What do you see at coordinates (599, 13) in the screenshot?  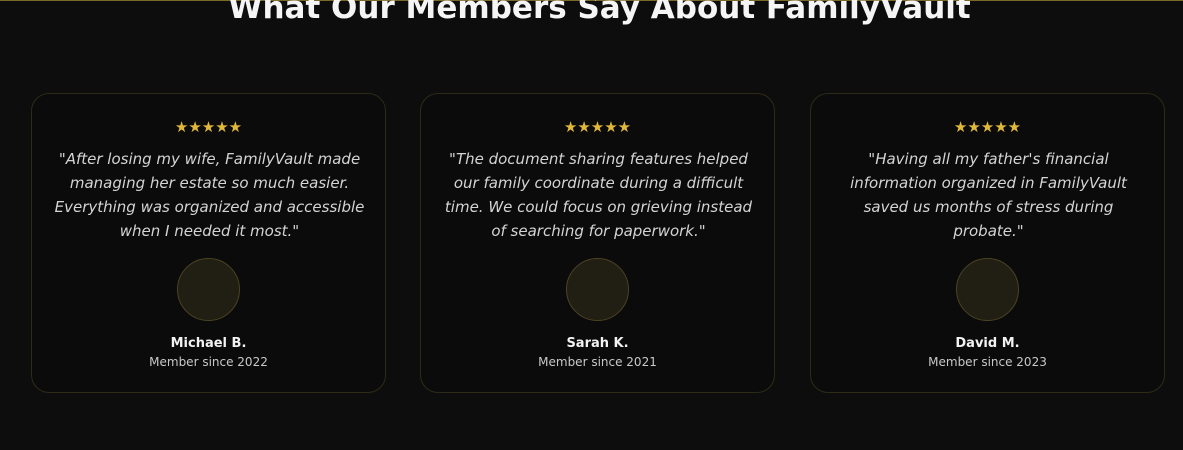 I see `section-title: What Our Members Say About FamilyVault` at bounding box center [599, 13].